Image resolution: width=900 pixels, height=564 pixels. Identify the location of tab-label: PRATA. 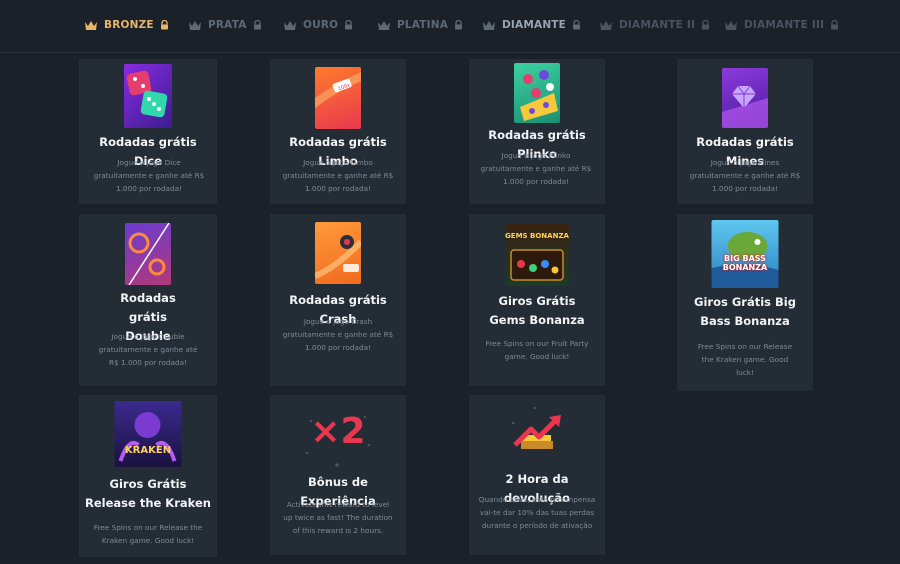
(227, 25).